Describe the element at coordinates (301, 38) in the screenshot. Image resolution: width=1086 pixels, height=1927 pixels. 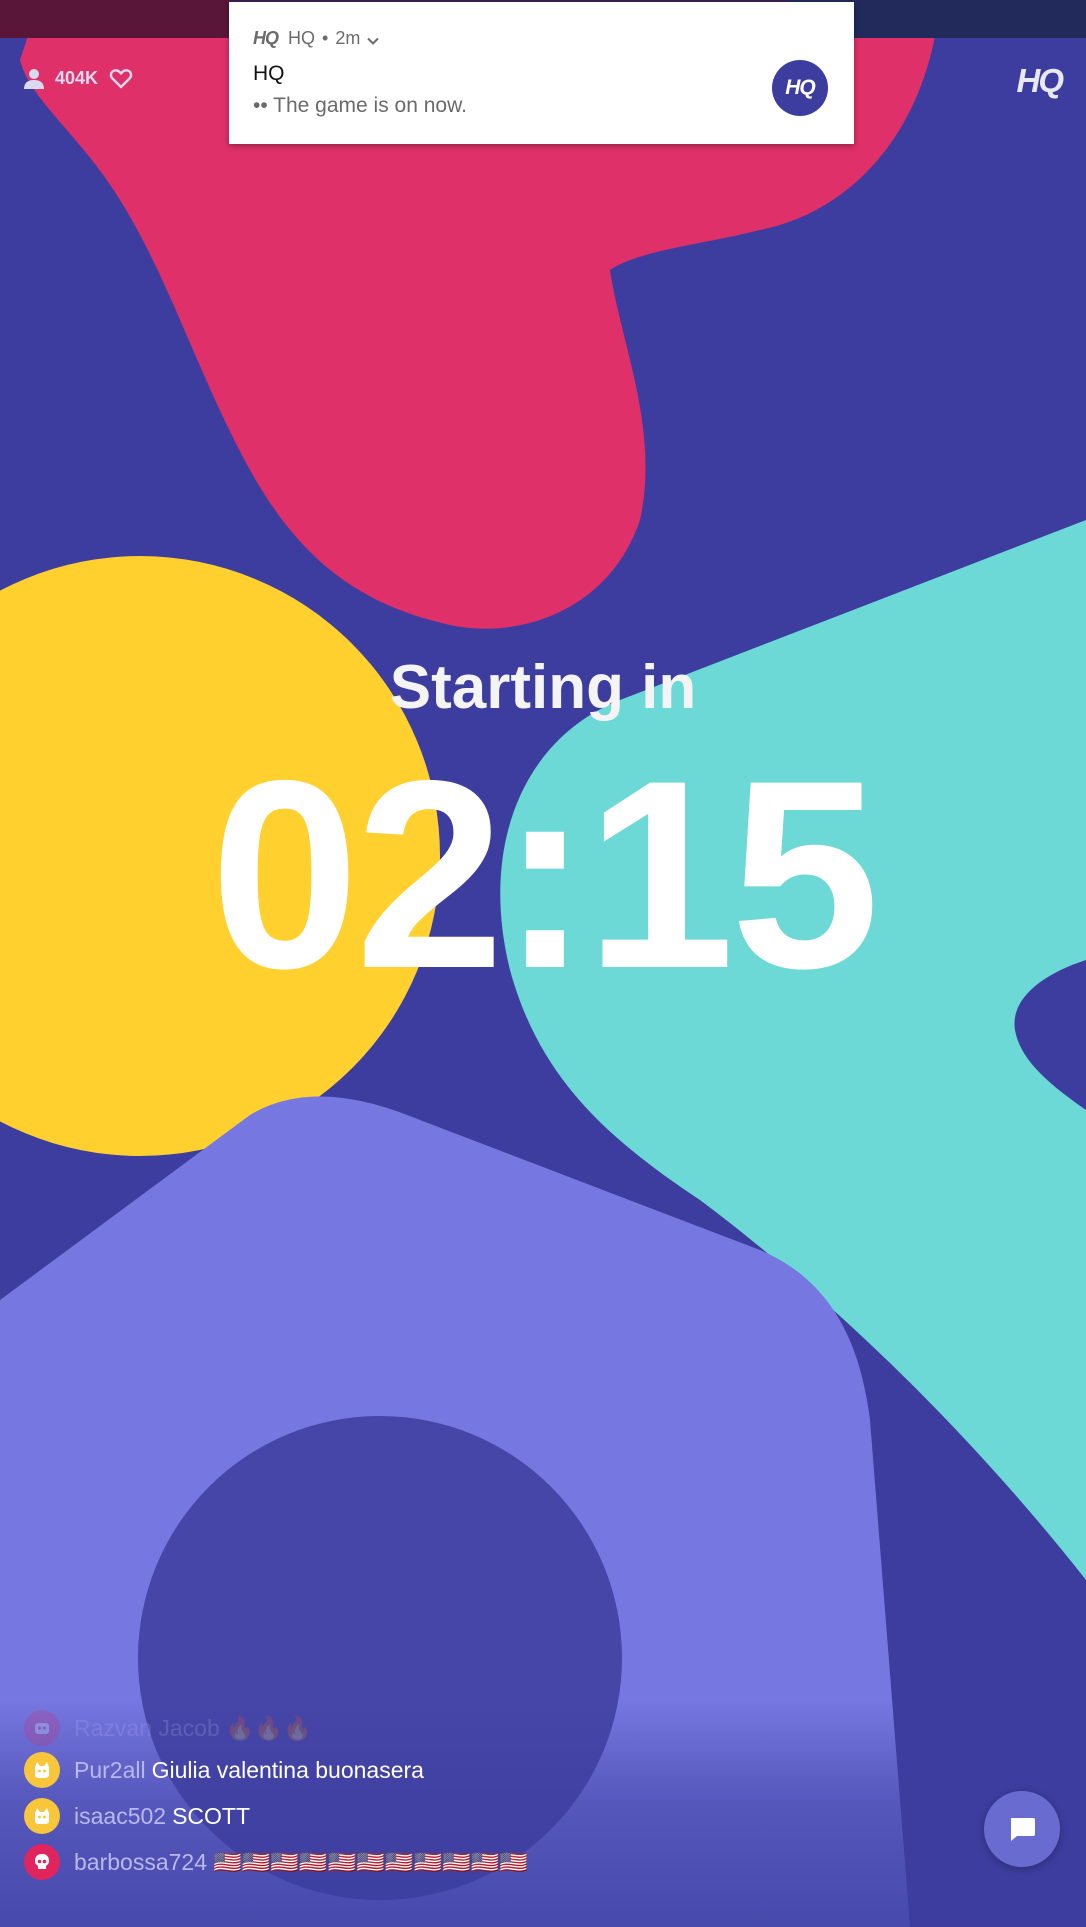
I see `notification-app-name: HQ` at that location.